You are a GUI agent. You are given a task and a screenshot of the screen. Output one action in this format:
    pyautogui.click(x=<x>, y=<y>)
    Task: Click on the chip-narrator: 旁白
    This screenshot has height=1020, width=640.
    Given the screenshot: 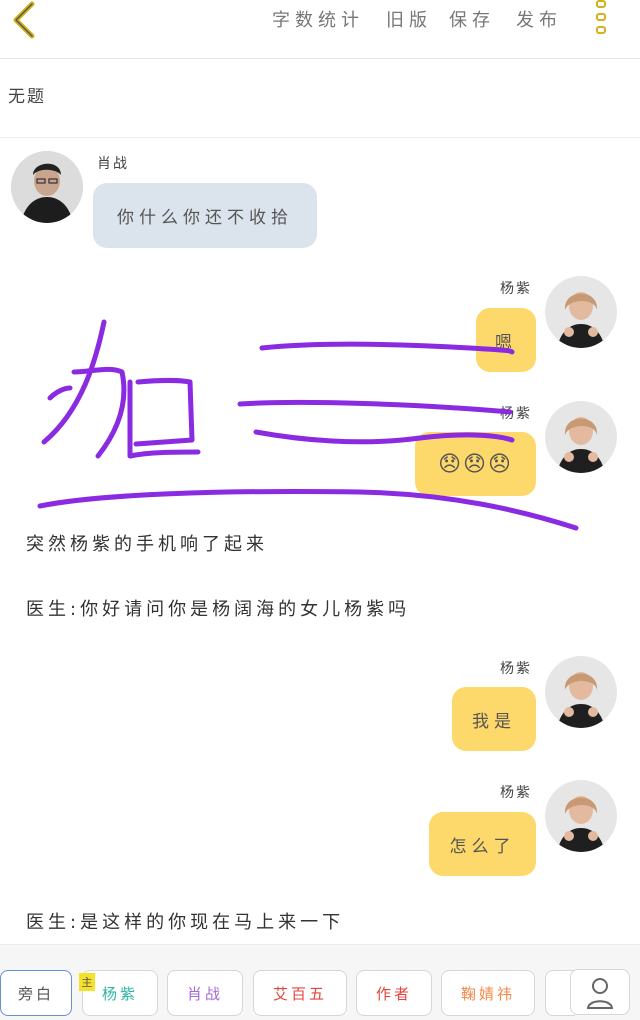 What is the action you would take?
    pyautogui.click(x=36, y=993)
    